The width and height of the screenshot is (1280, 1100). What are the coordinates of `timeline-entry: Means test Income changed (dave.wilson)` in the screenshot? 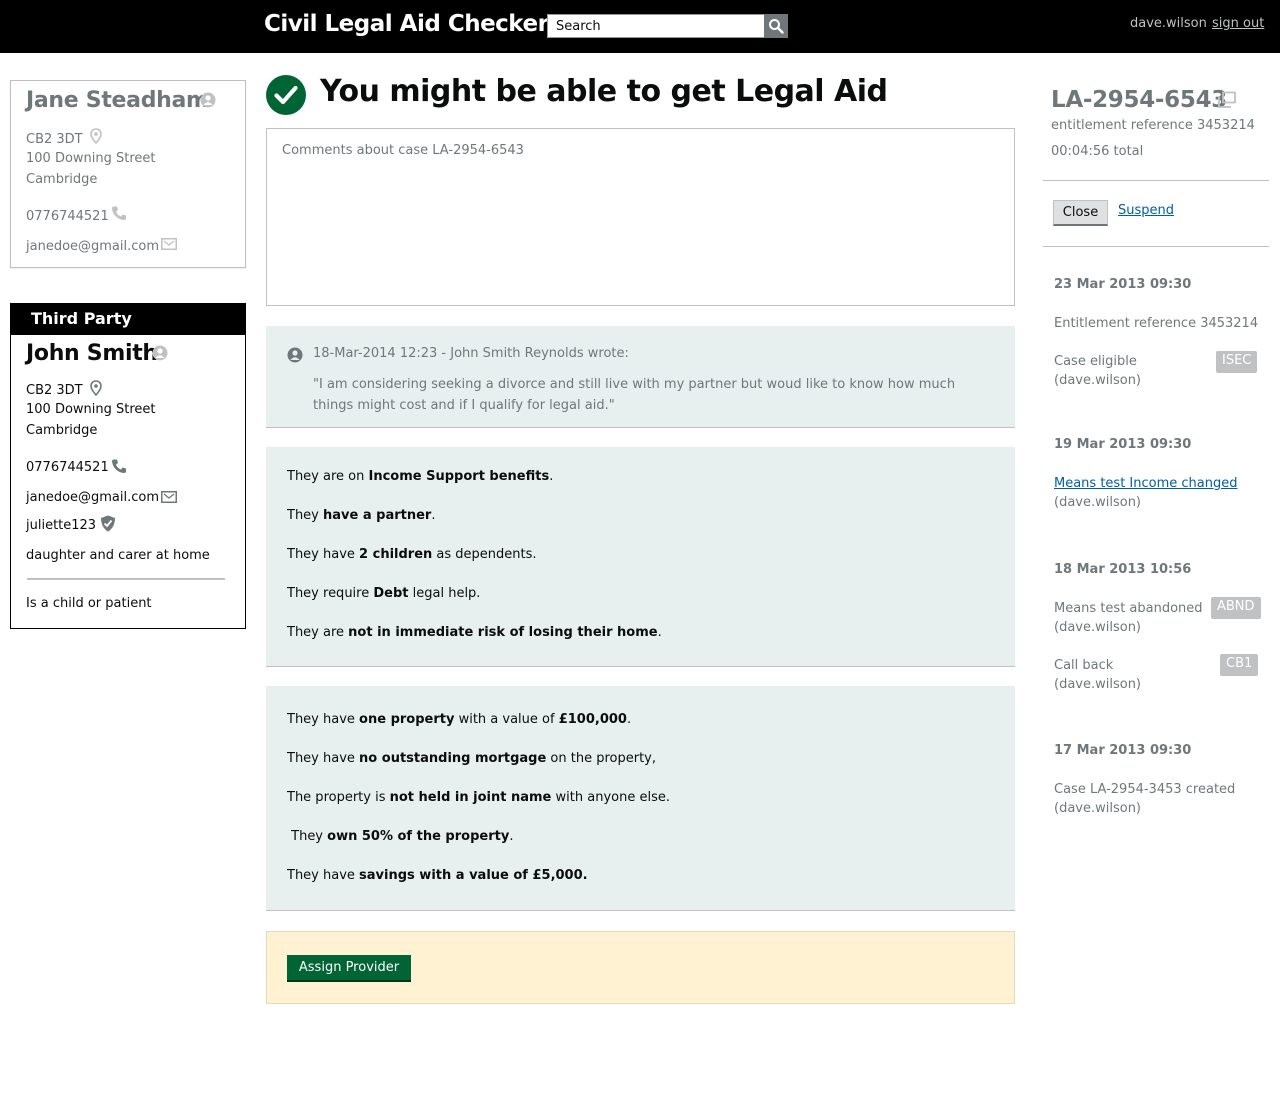 It's located at (1146, 493).